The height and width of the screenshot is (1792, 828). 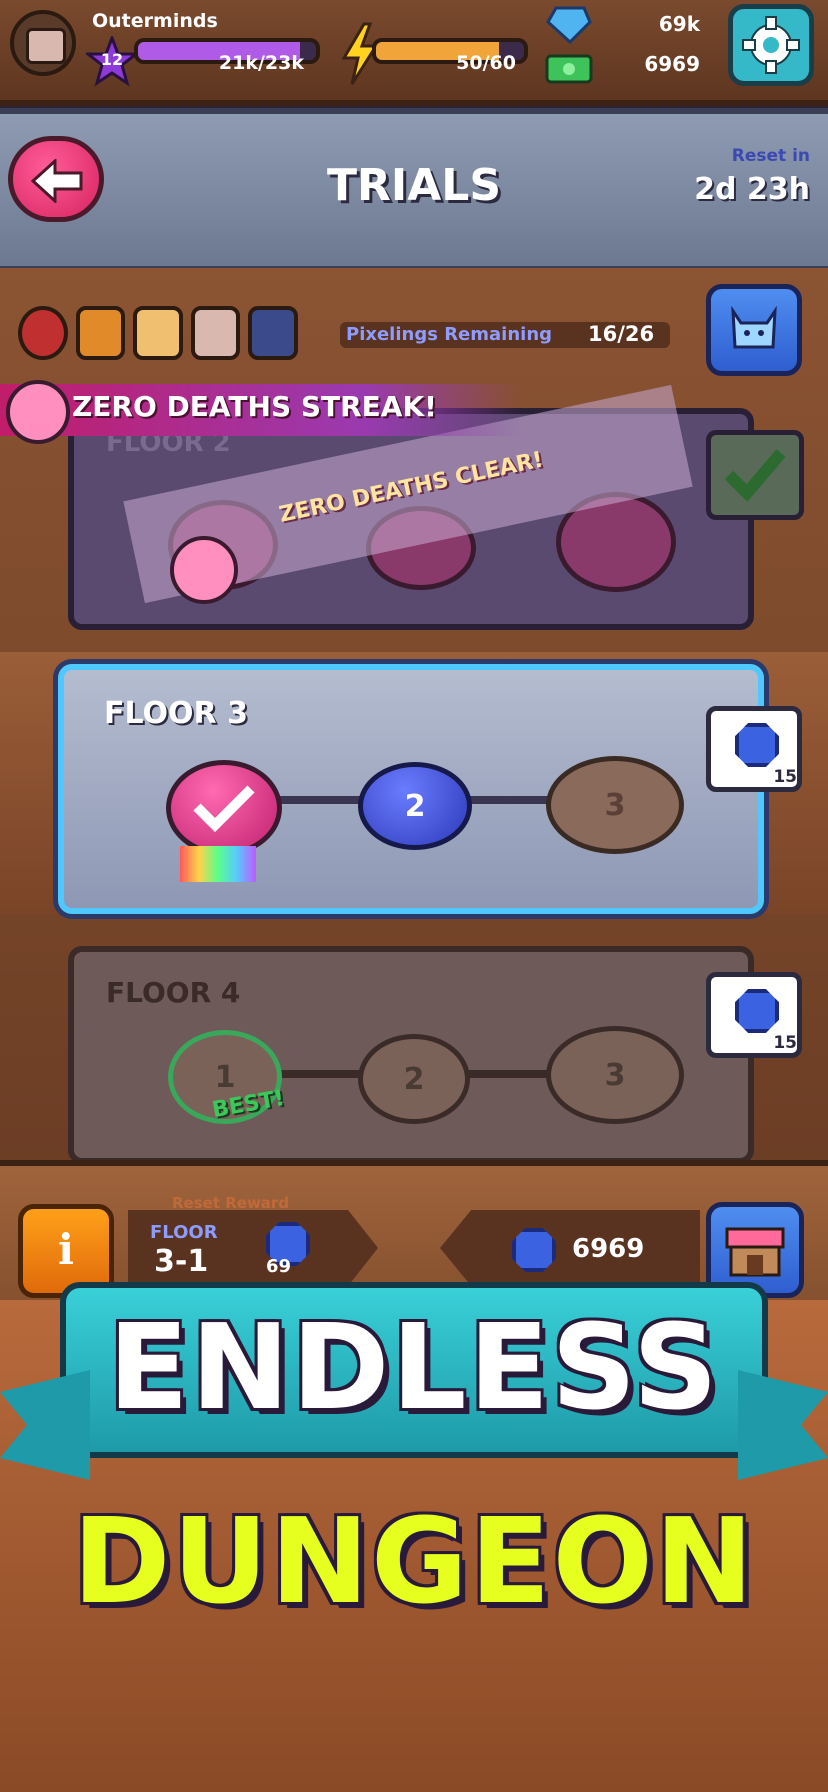 What do you see at coordinates (415, 806) in the screenshot?
I see `floor-3-node-2: 2` at bounding box center [415, 806].